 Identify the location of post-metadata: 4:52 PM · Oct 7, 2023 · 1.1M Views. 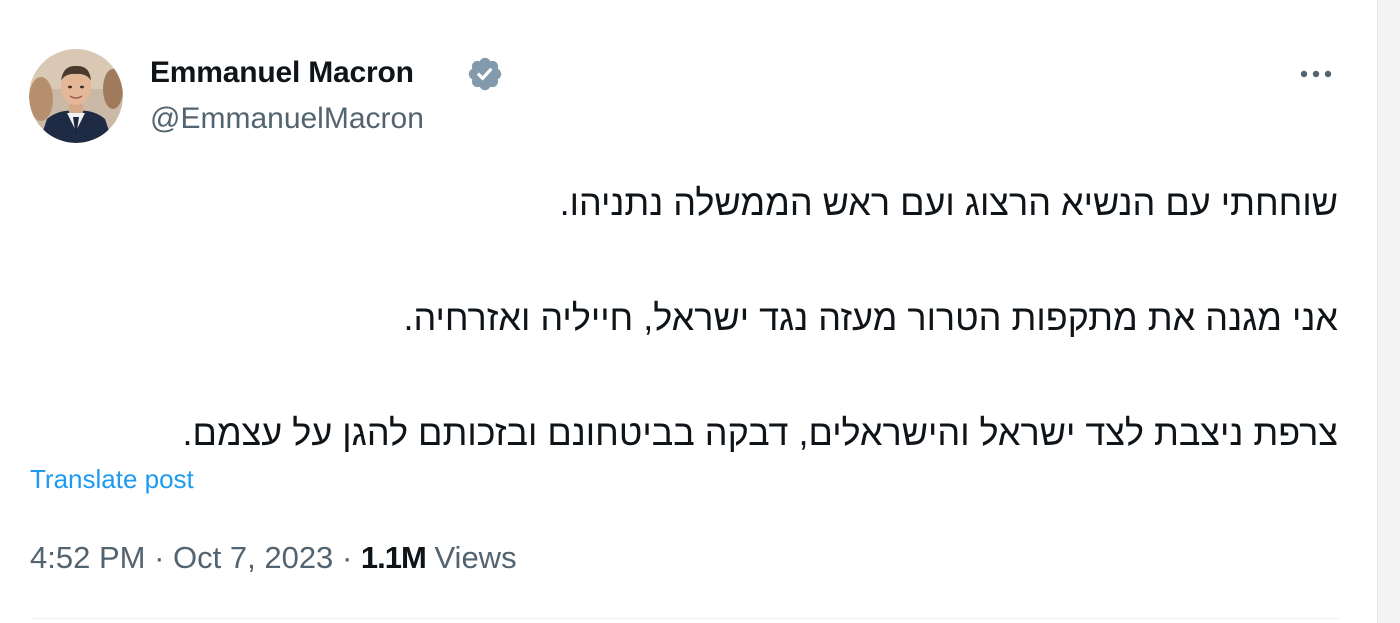
(273, 558).